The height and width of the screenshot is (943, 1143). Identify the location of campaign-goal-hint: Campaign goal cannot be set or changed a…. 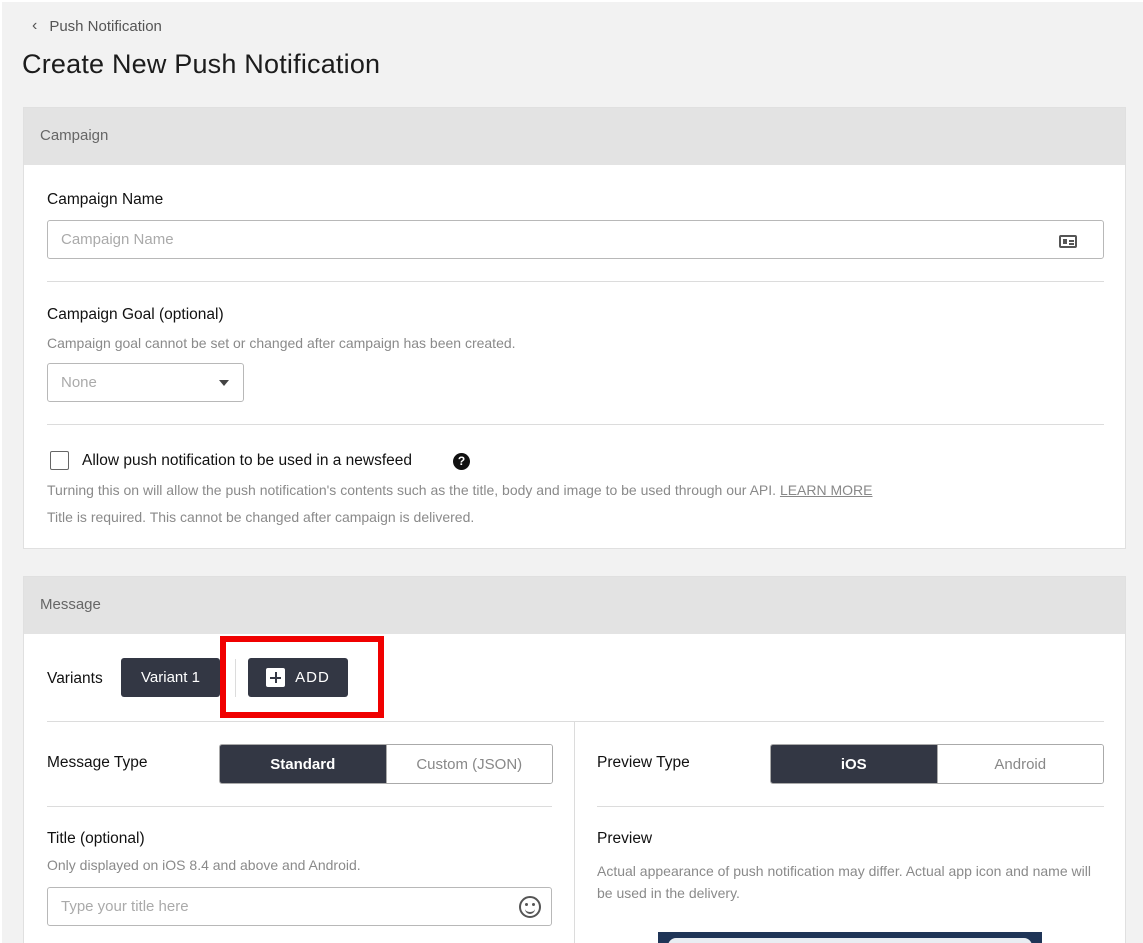
(281, 343).